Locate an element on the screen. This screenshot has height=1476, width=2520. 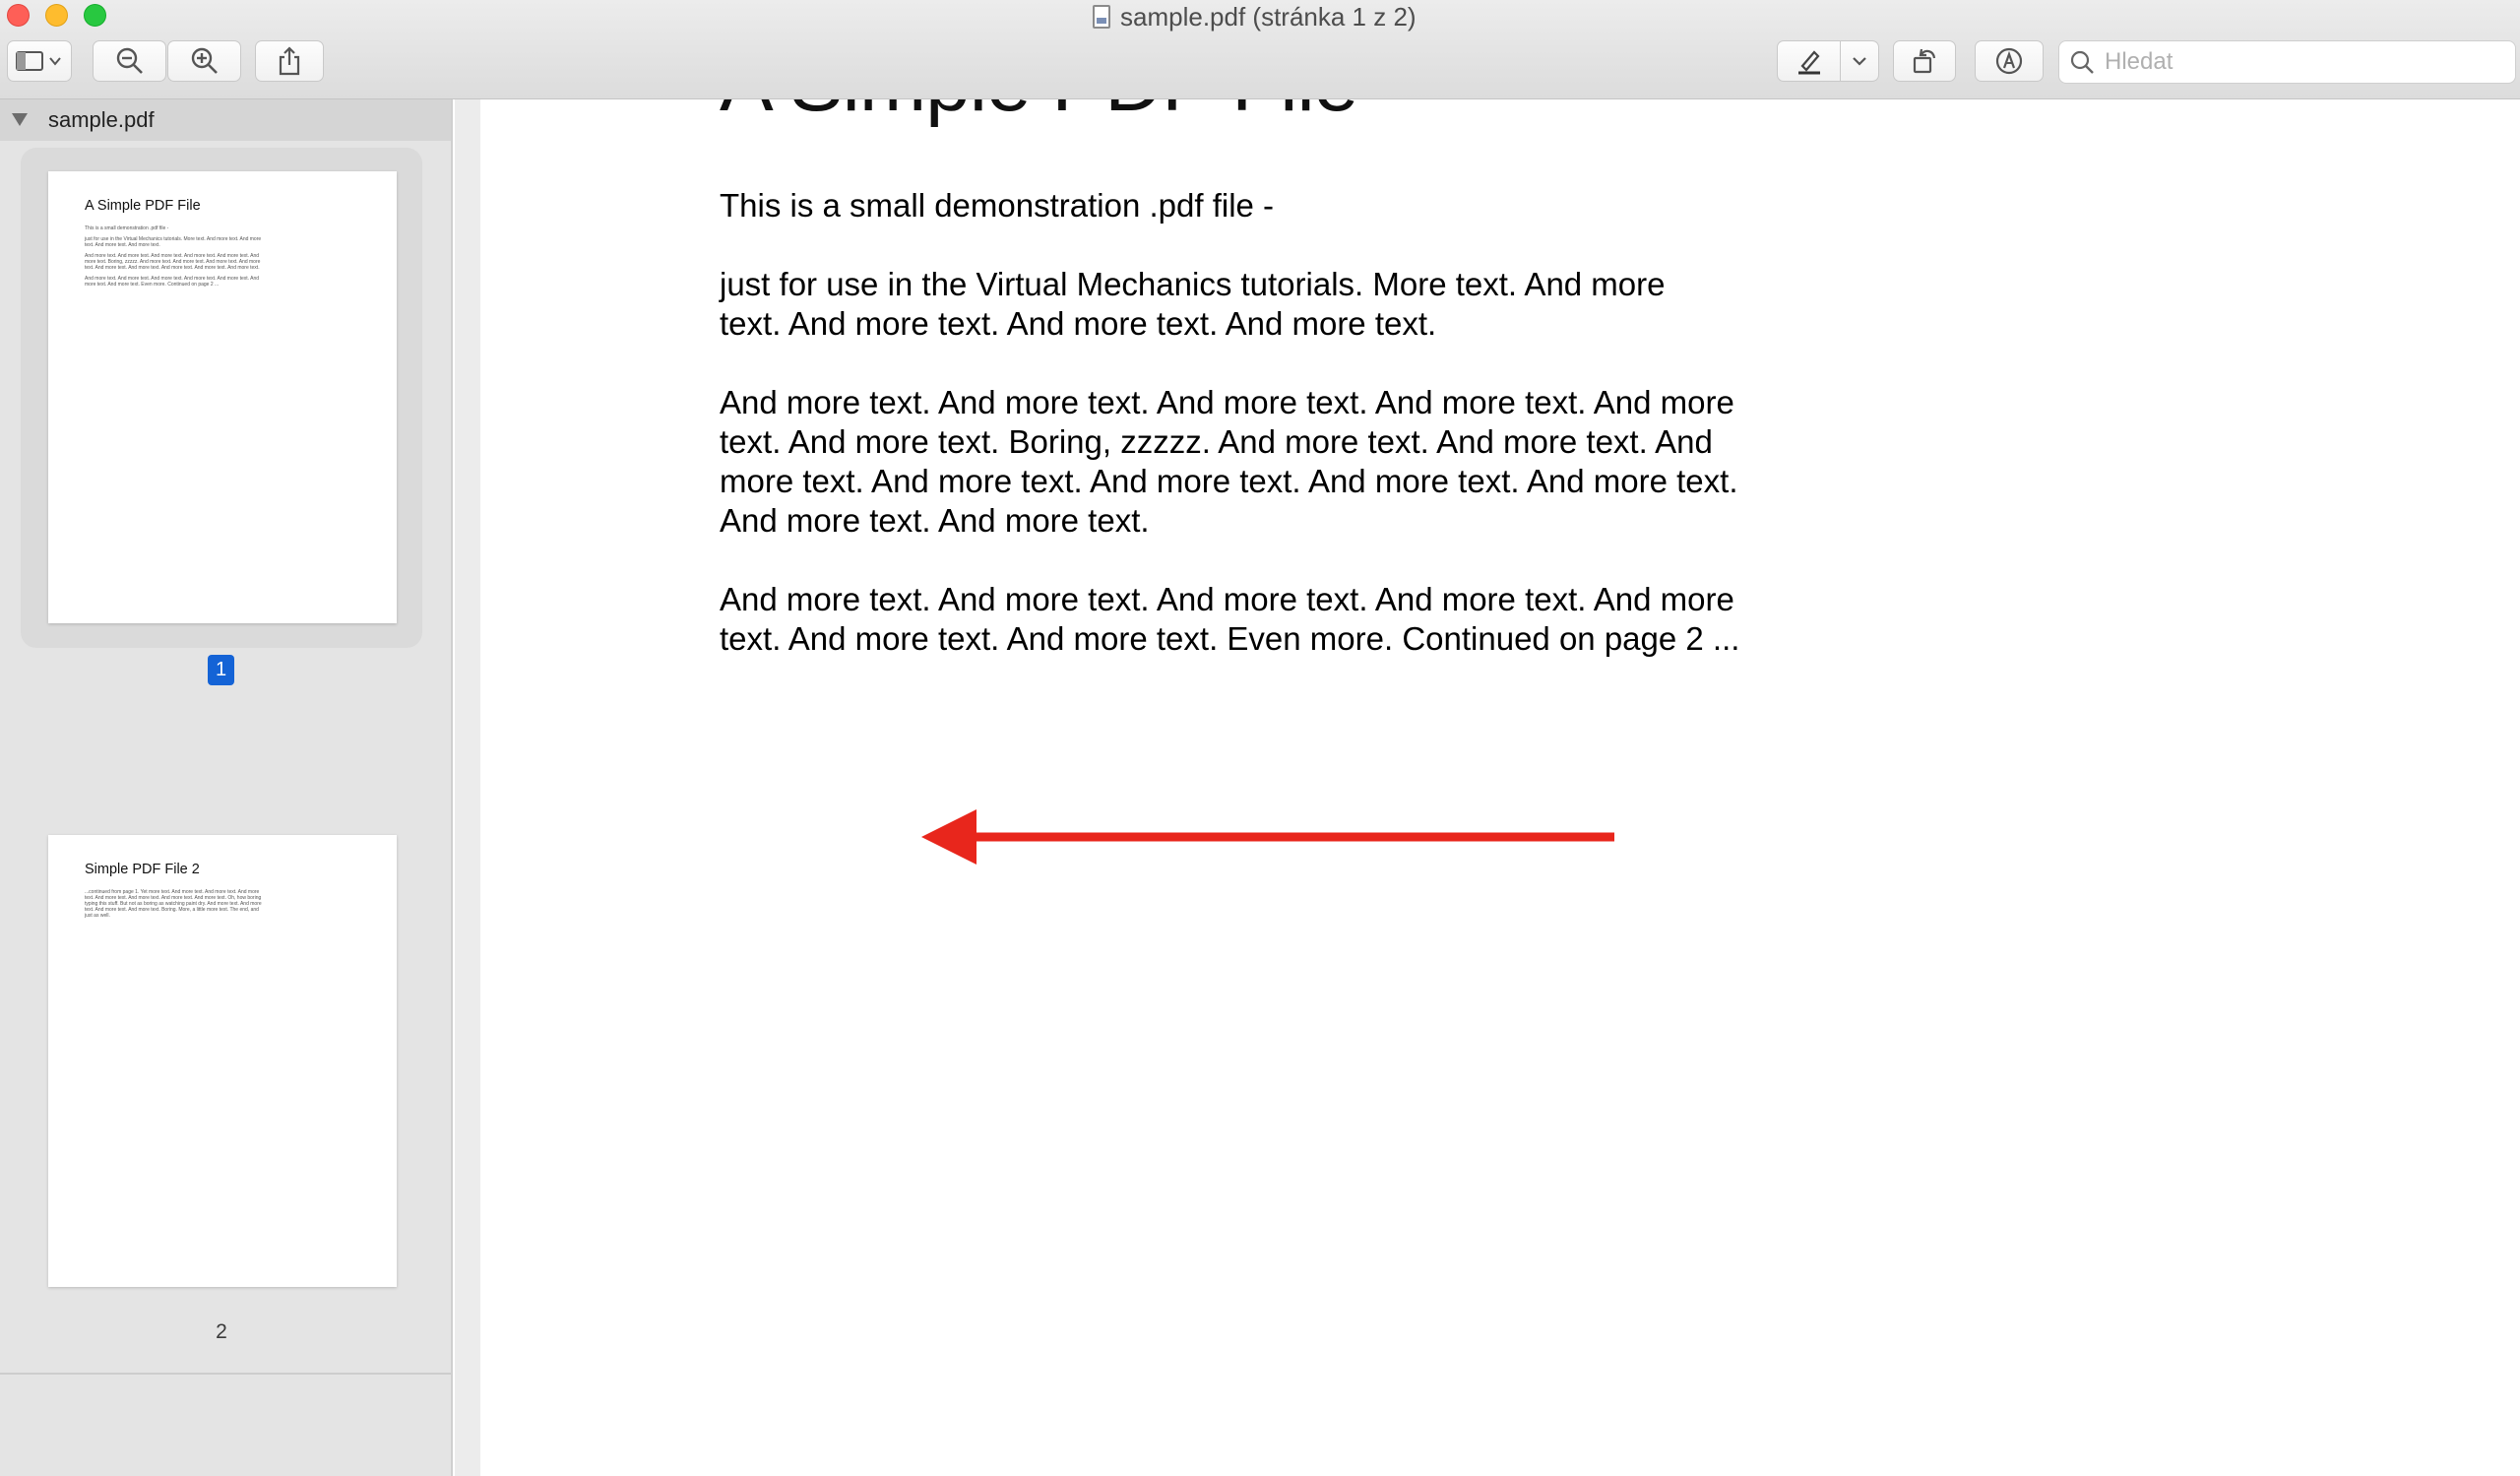
rotate-button is located at coordinates (1924, 61).